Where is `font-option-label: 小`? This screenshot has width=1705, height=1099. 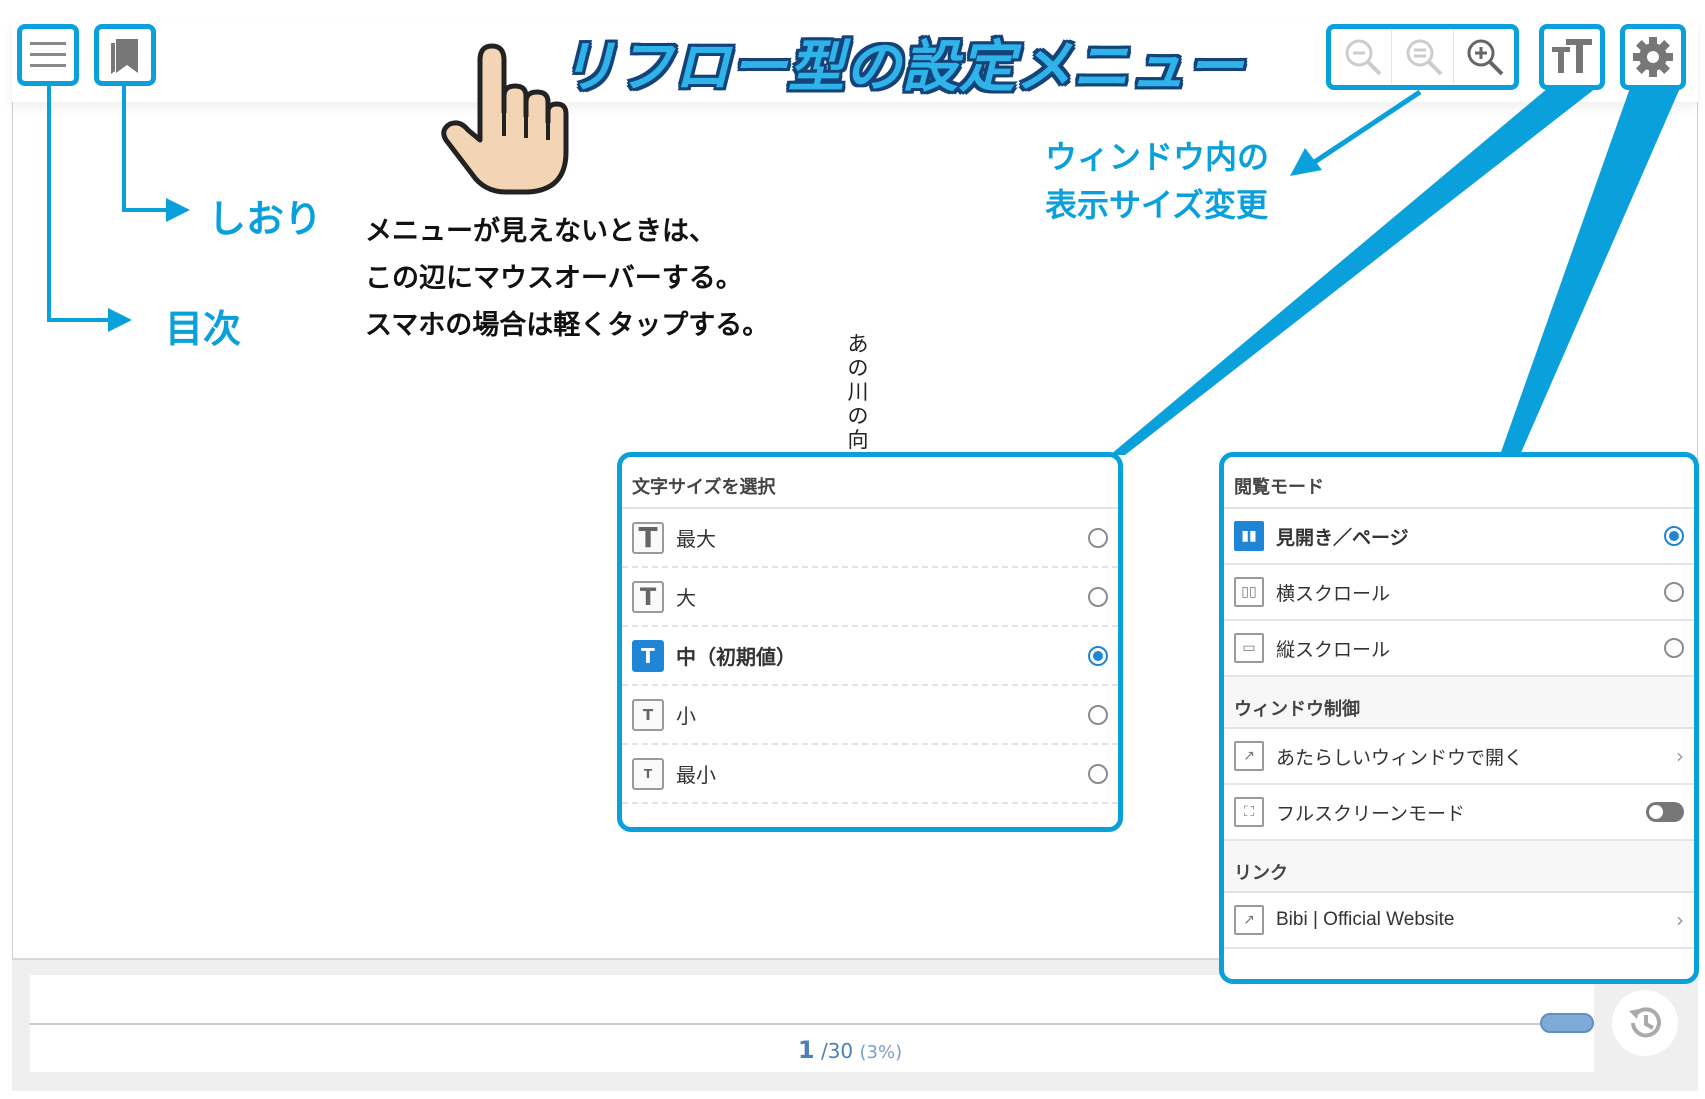 font-option-label: 小 is located at coordinates (686, 716).